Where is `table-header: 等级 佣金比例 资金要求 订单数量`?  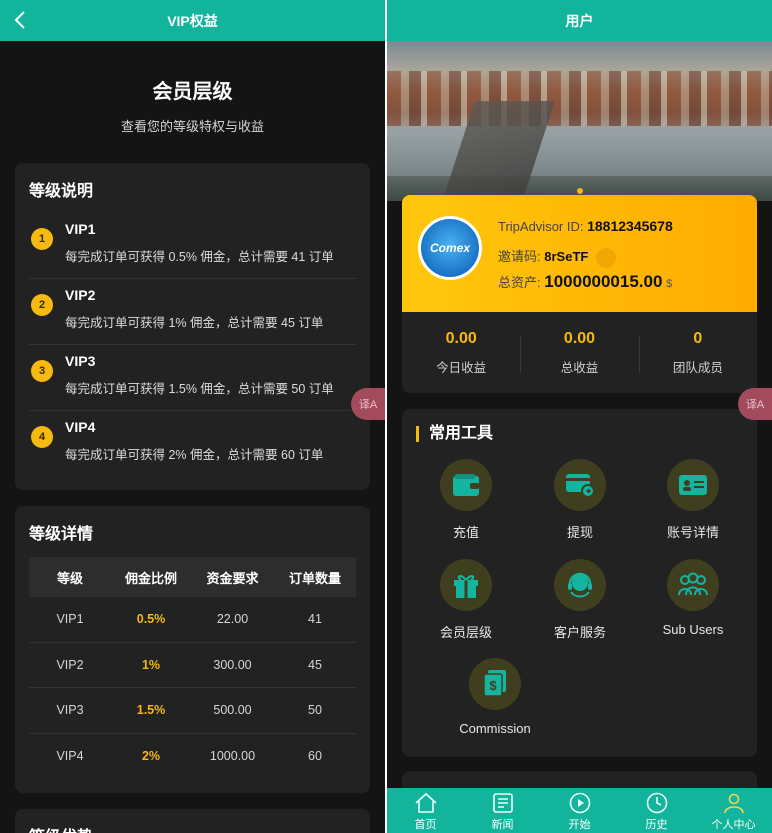
table-header: 等级 佣金比例 资金要求 订单数量 is located at coordinates (192, 577).